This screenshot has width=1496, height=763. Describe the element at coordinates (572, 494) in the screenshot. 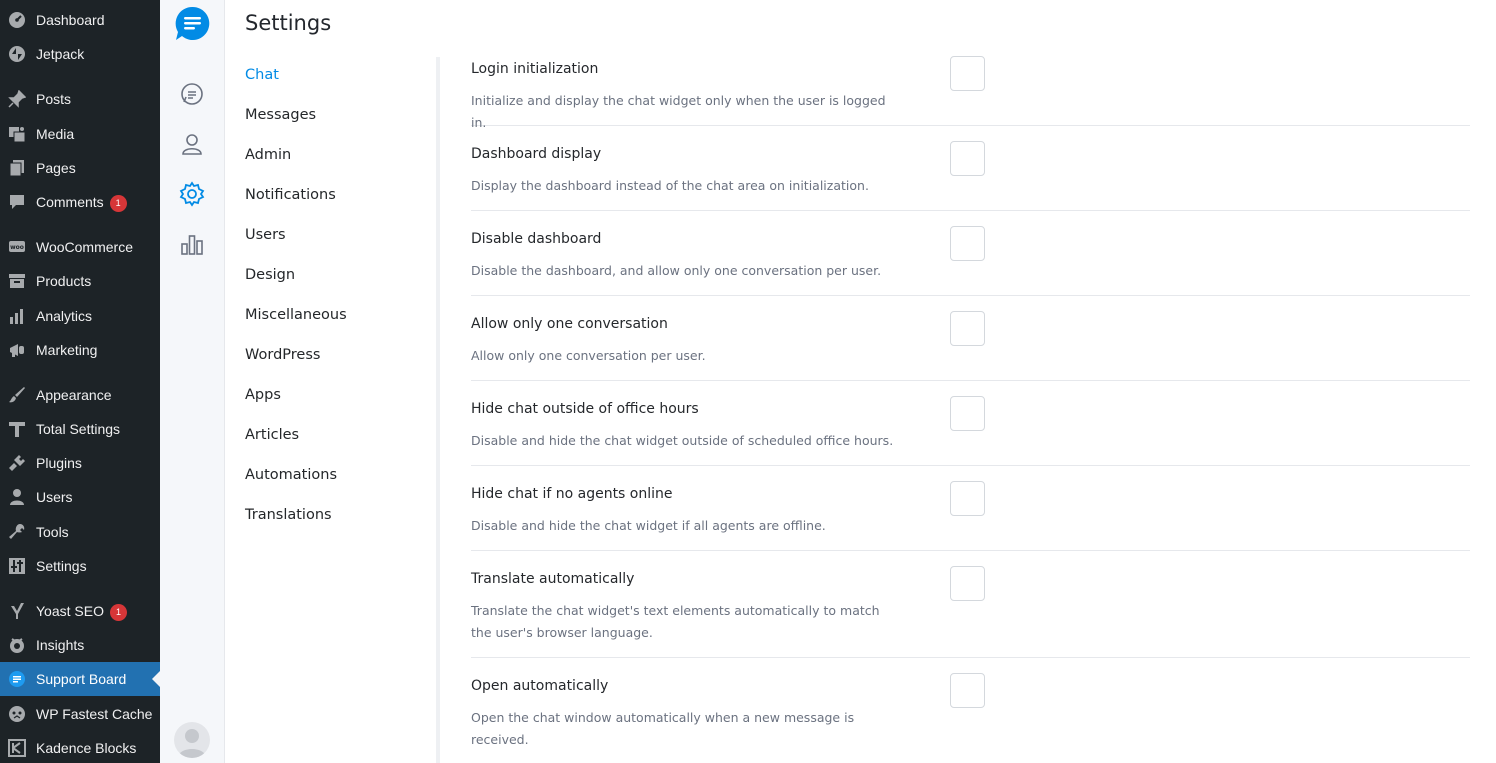

I see `setting-title: Hide chat if no agents online` at that location.